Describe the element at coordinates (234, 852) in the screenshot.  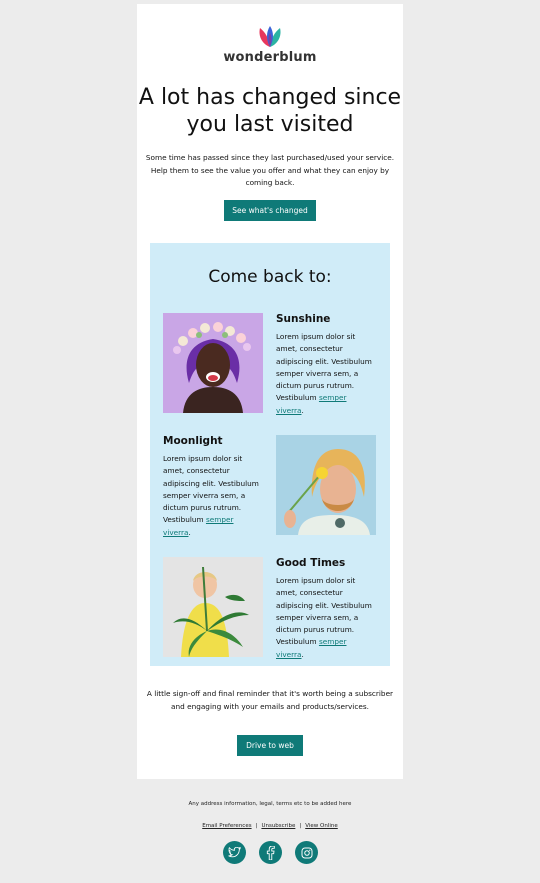
I see `twitter-icon` at that location.